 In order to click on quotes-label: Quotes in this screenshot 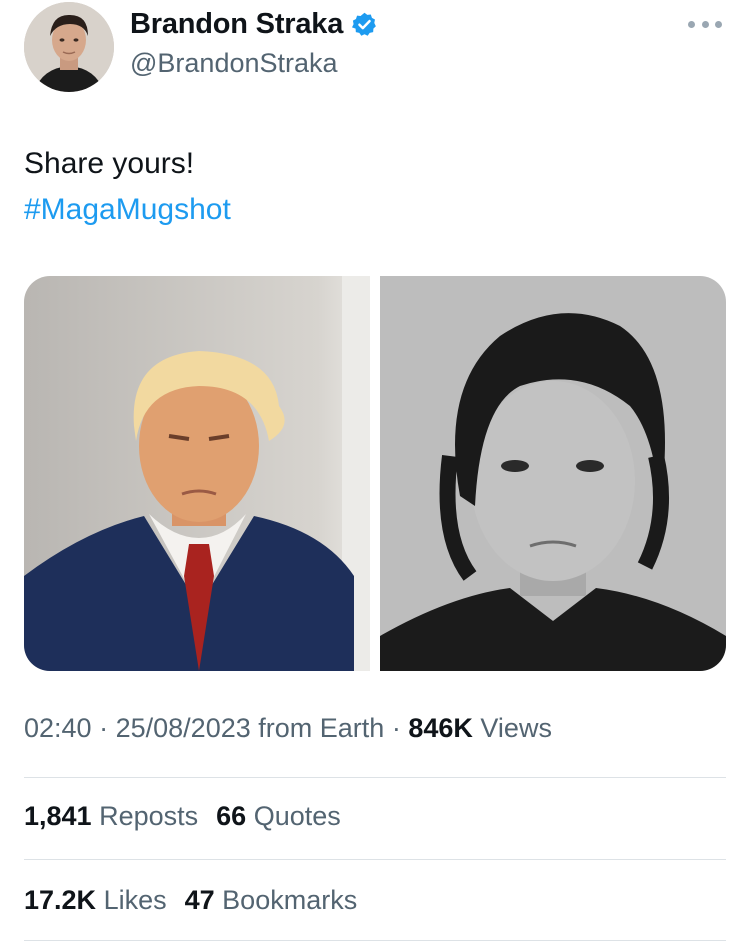, I will do `click(297, 816)`.